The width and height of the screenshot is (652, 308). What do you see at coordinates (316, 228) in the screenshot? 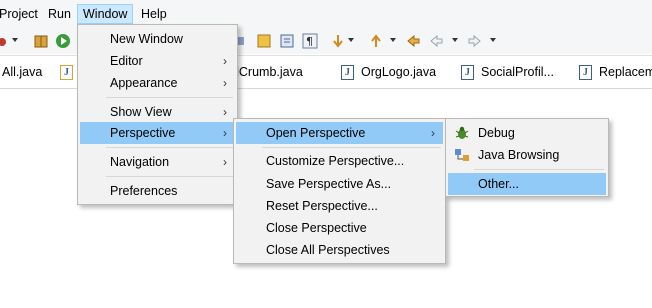
I see `menu-item-label: Close Perspective` at bounding box center [316, 228].